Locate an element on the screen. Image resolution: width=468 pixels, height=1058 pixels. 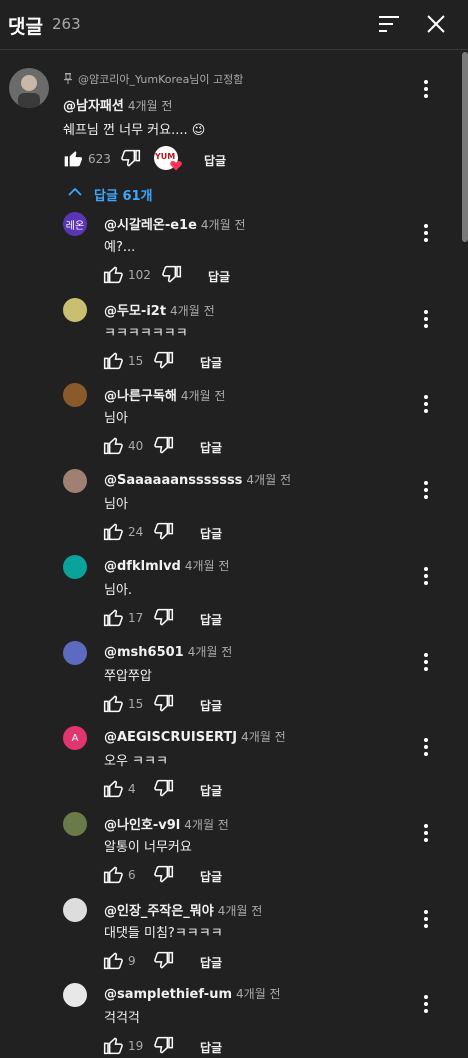
comment-author: @나른구독해 is located at coordinates (140, 396).